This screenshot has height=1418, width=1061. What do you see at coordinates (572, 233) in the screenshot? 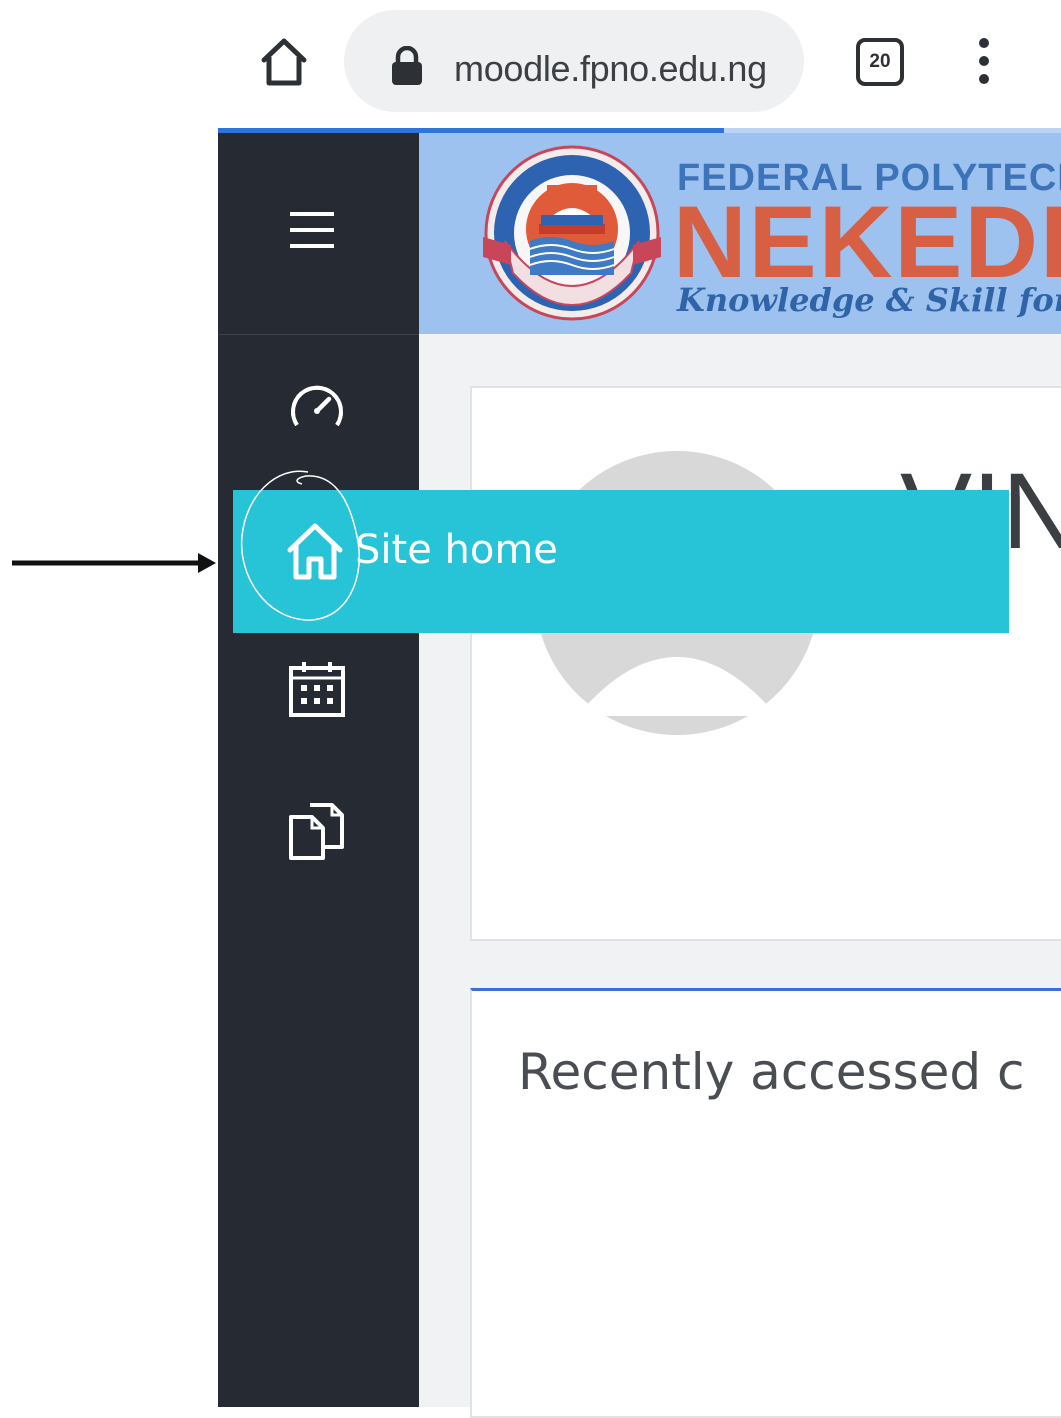
I see `institution-logo` at bounding box center [572, 233].